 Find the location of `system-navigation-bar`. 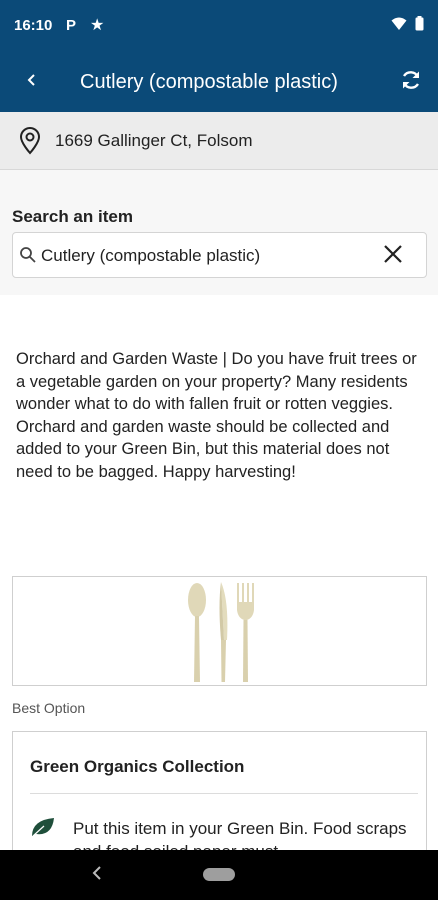

system-navigation-bar is located at coordinates (219, 875).